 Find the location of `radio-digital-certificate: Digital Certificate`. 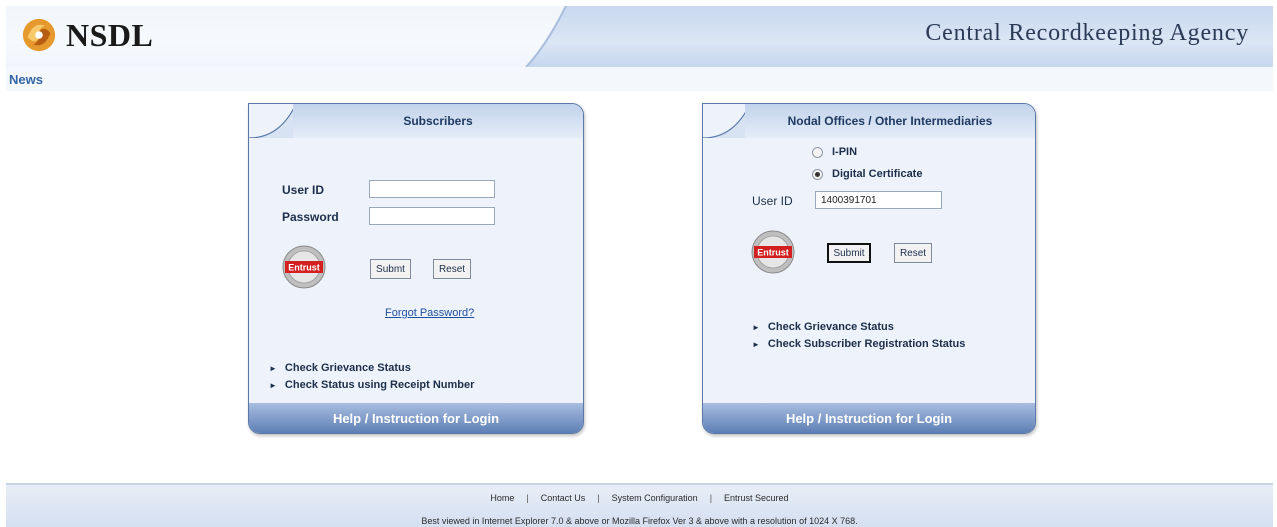

radio-digital-certificate: Digital Certificate is located at coordinates (867, 174).